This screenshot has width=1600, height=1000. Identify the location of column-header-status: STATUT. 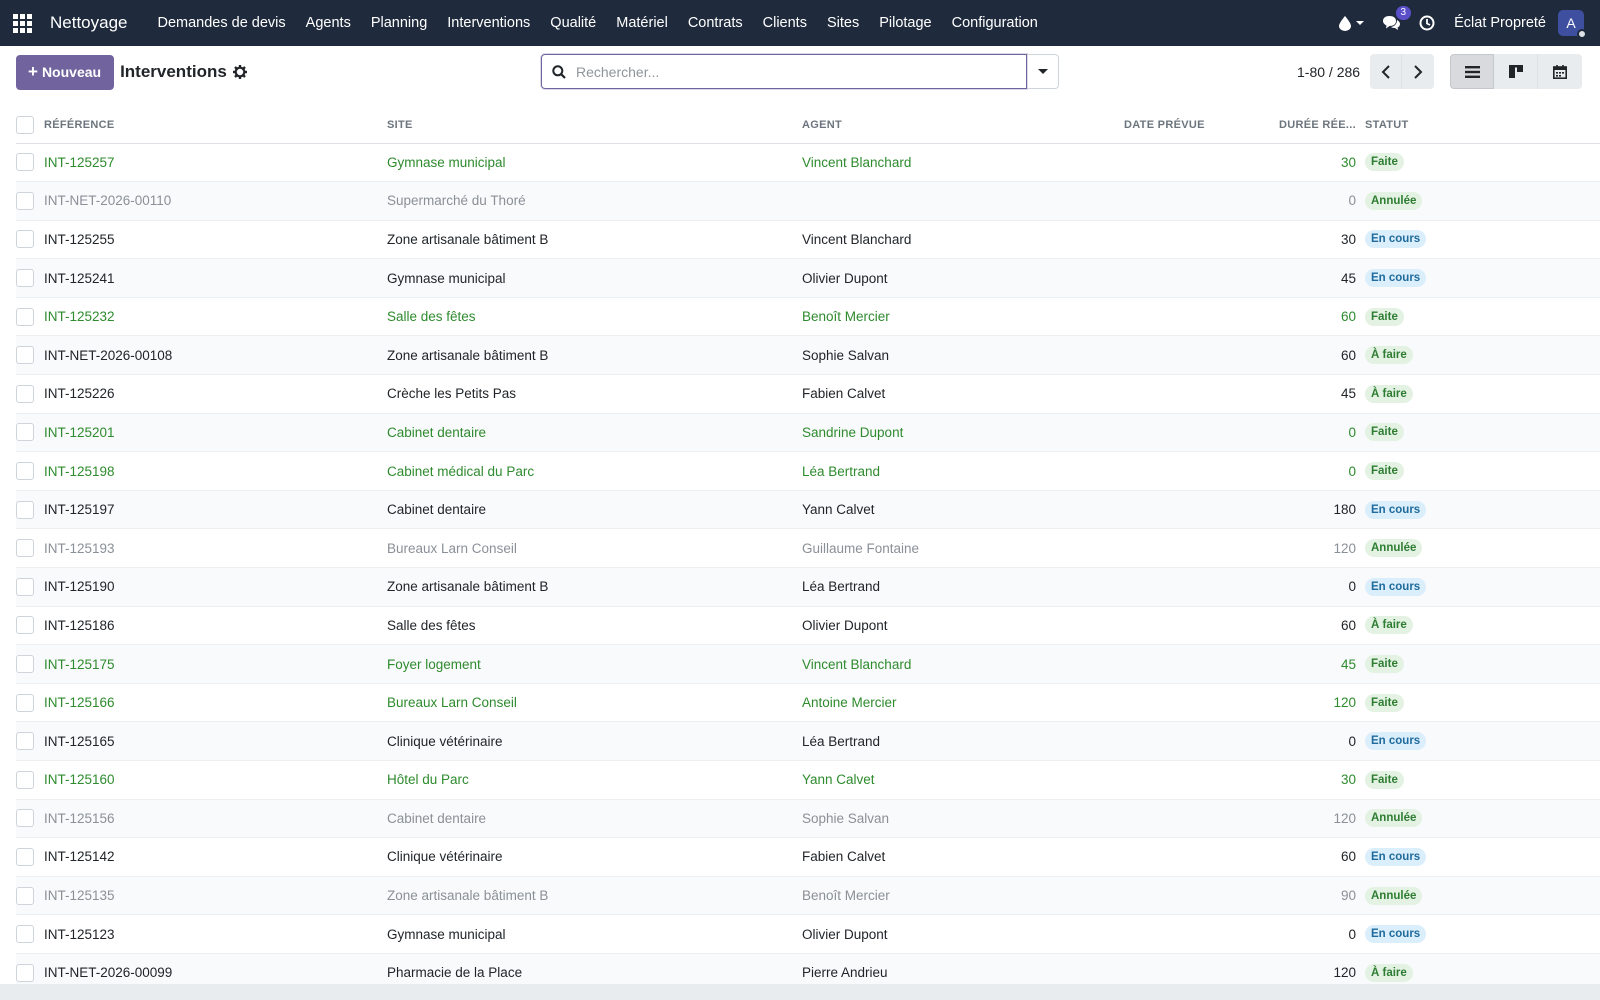
(1482, 125).